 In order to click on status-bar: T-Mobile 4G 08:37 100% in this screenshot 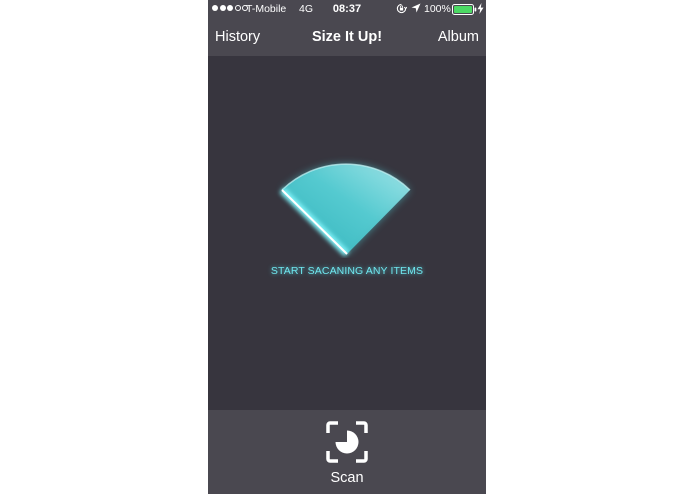, I will do `click(347, 9)`.